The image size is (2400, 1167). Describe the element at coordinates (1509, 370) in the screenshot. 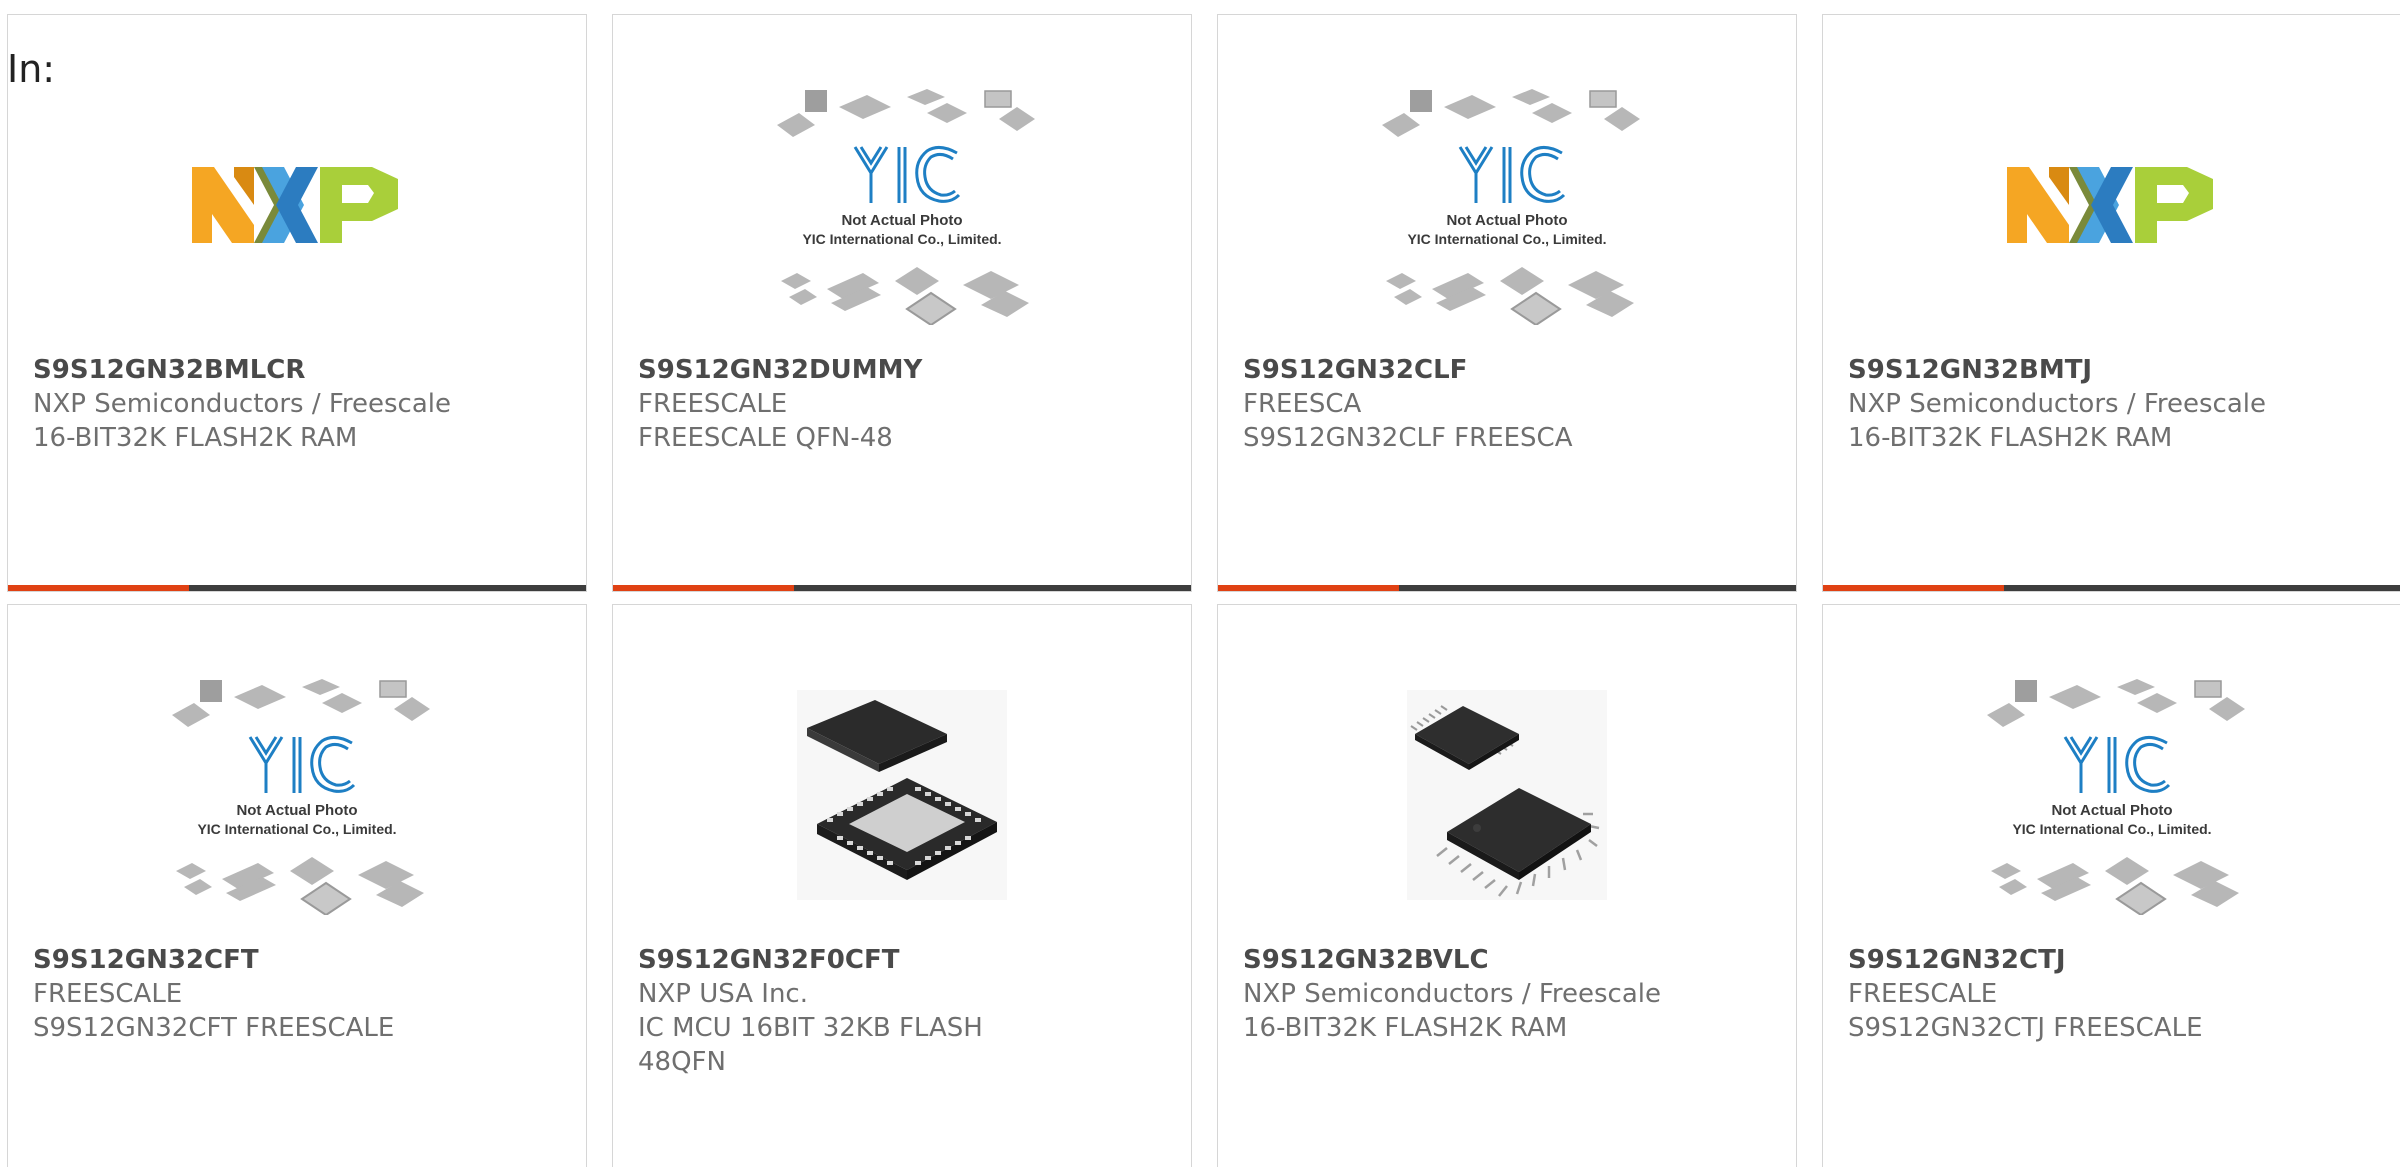

I see `part-number-link: S9S12GN32CLF` at that location.